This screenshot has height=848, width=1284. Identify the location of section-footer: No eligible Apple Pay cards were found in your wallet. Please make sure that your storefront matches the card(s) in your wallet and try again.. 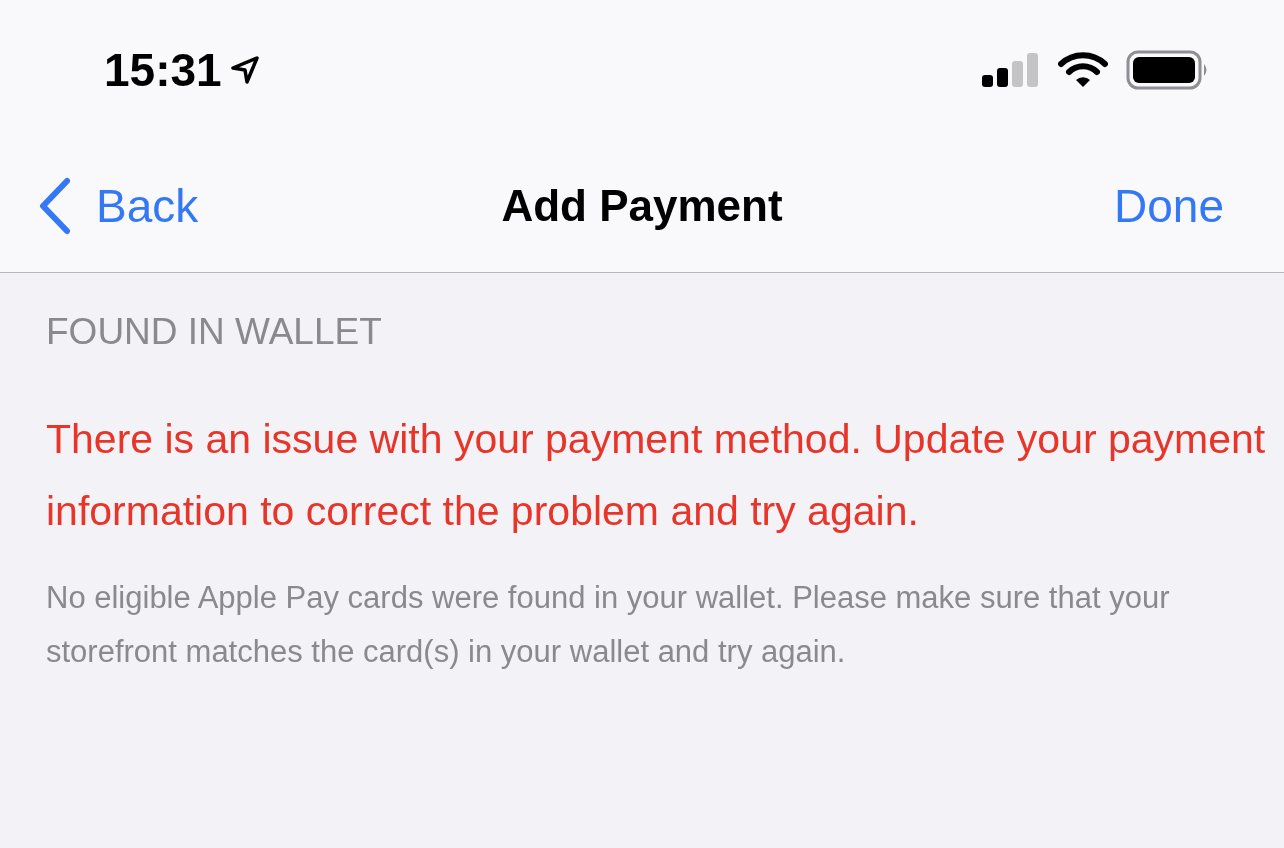
(656, 625).